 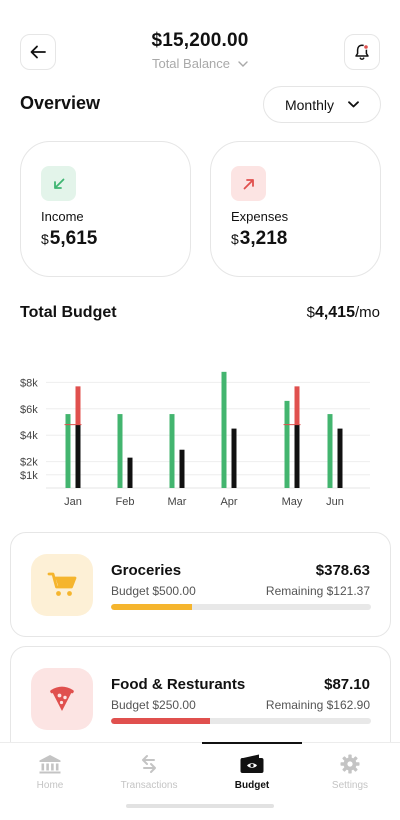 What do you see at coordinates (153, 705) in the screenshot?
I see `category-budget: Budget $250.00` at bounding box center [153, 705].